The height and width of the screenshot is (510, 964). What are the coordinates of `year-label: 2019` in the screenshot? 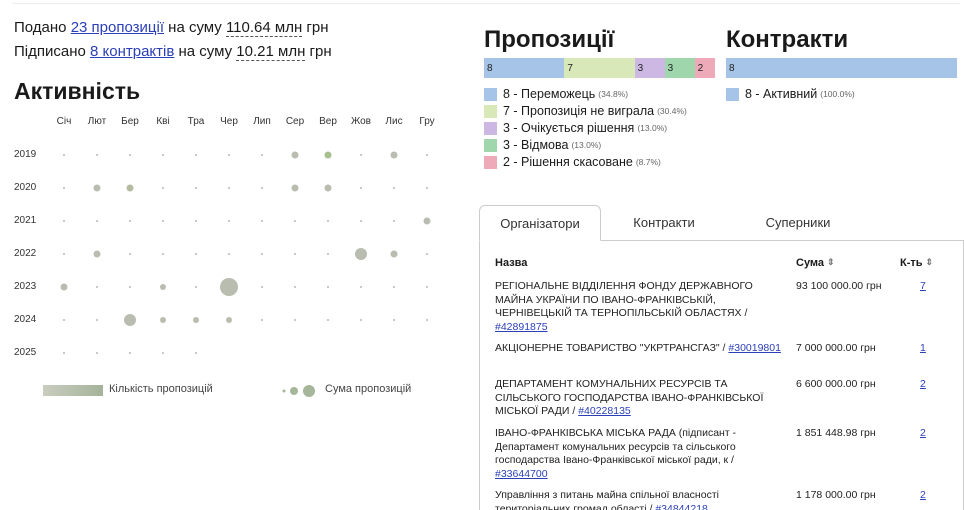 It's located at (25, 154).